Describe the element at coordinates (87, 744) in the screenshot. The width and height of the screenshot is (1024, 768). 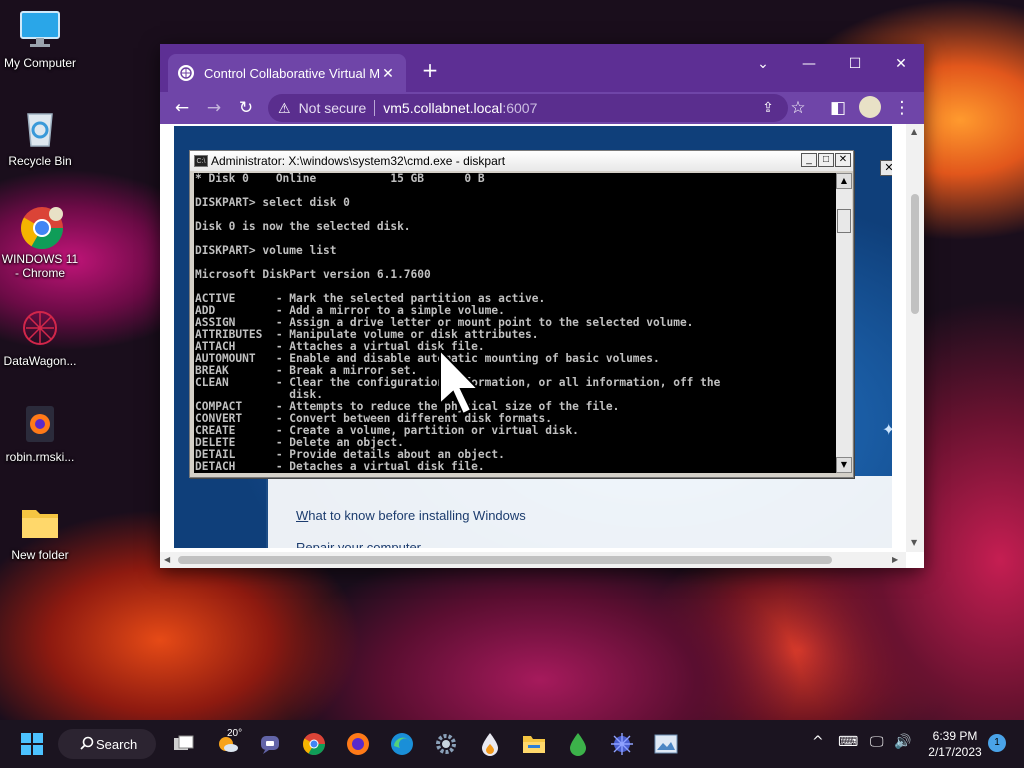
I see `search-icon` at that location.